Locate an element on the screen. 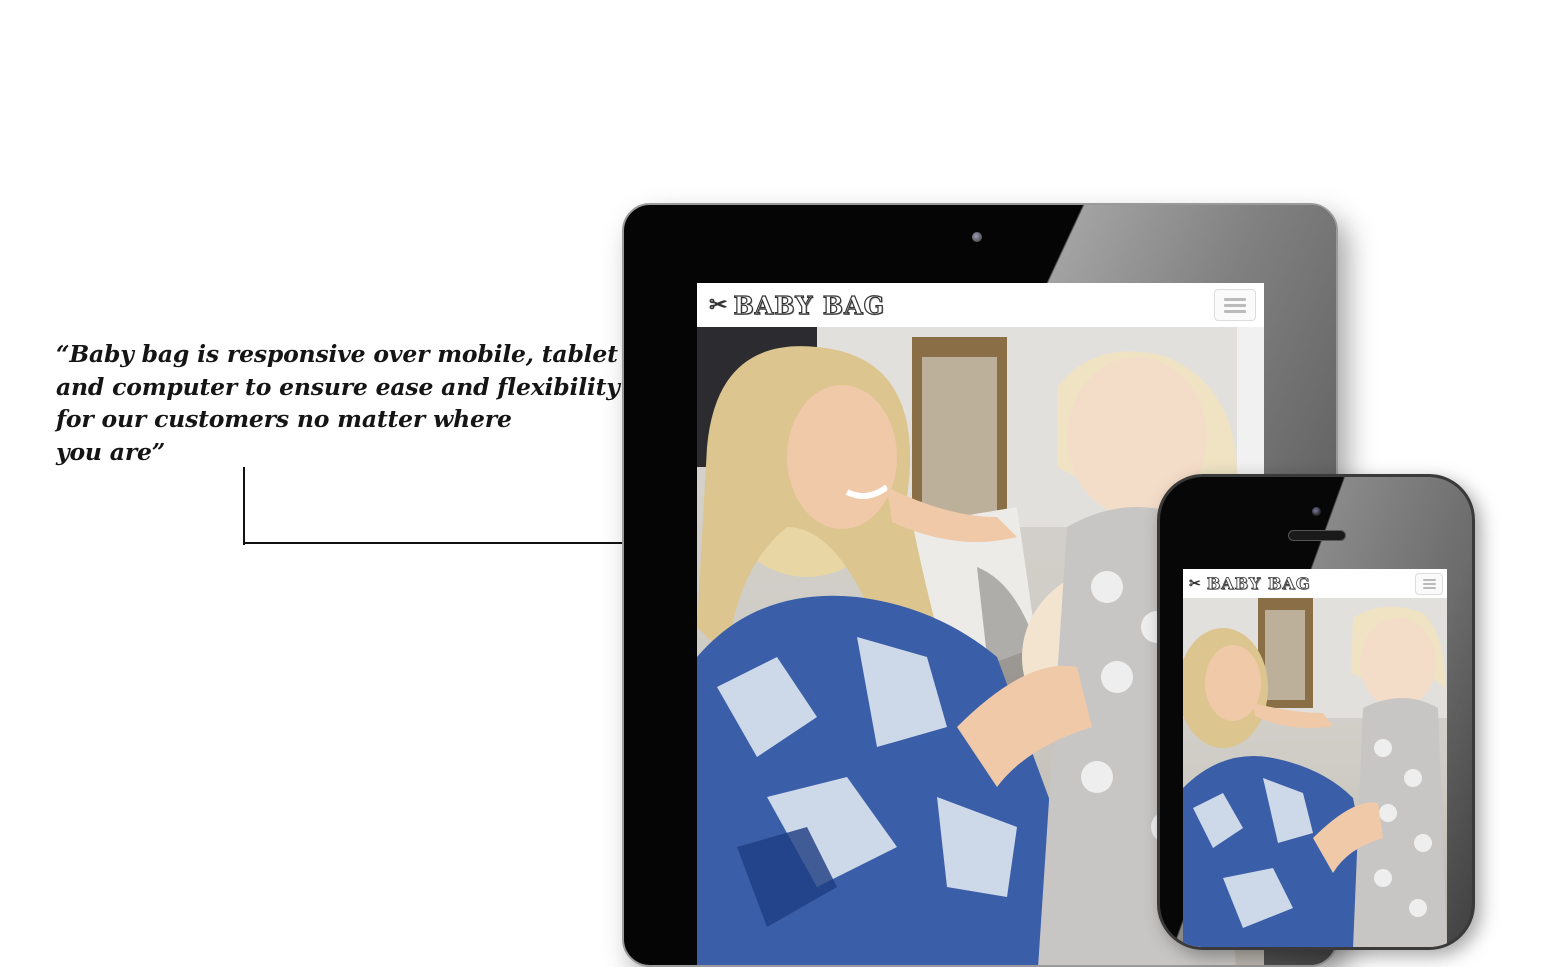  phone-screen: ✂ BABY BAG is located at coordinates (1315, 758).